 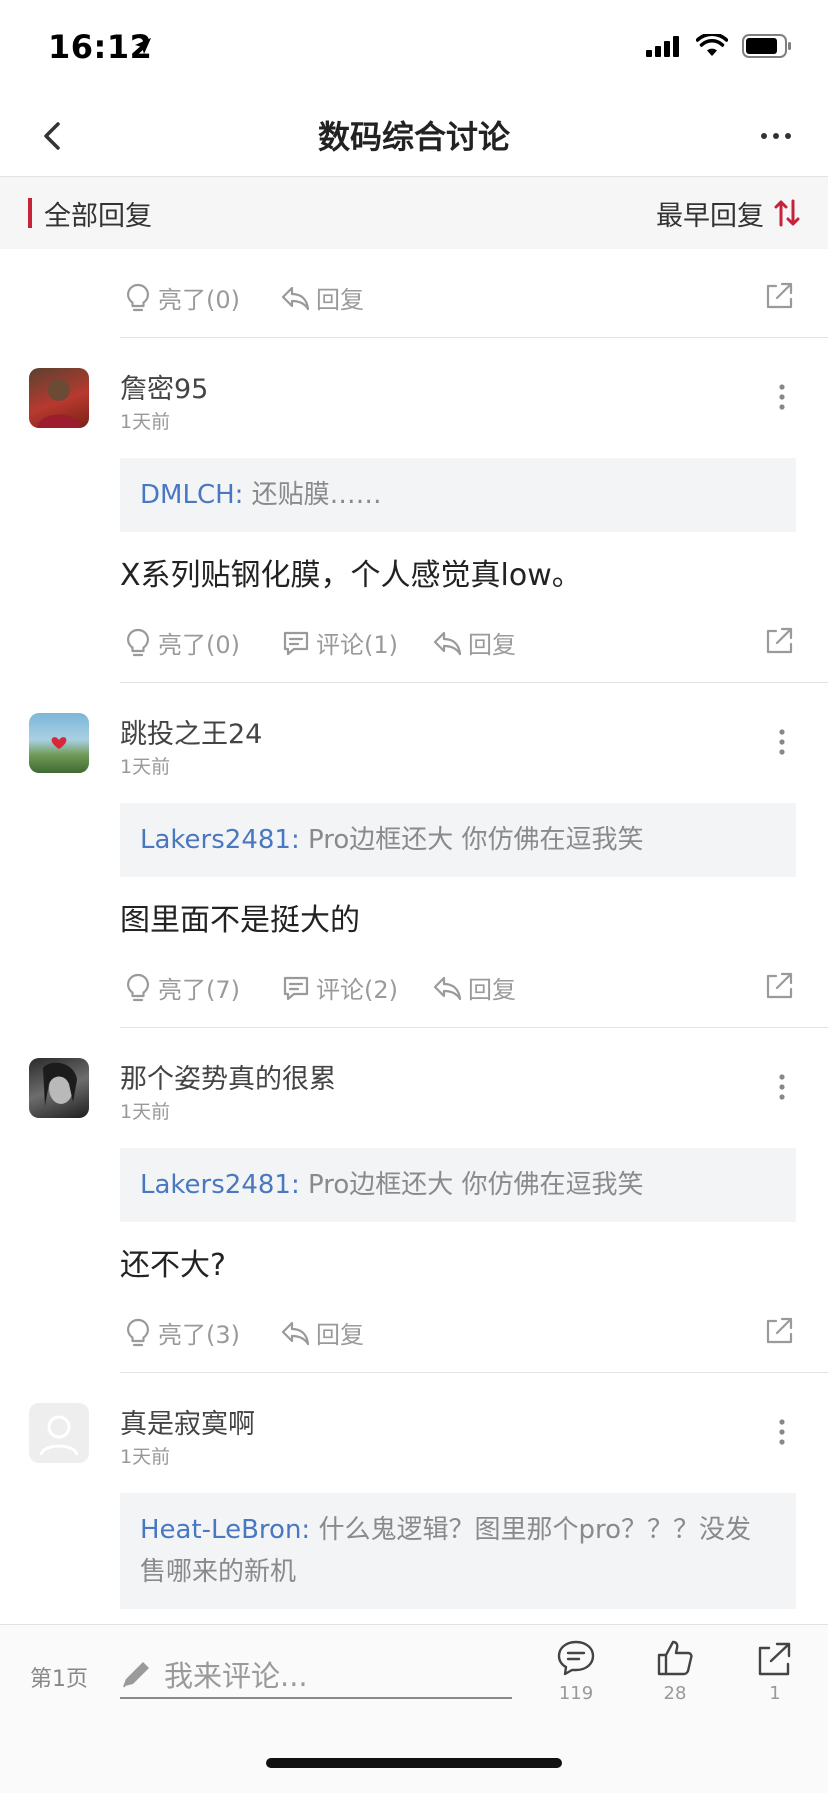 I want to click on shares-count: 1, so click(x=775, y=1693).